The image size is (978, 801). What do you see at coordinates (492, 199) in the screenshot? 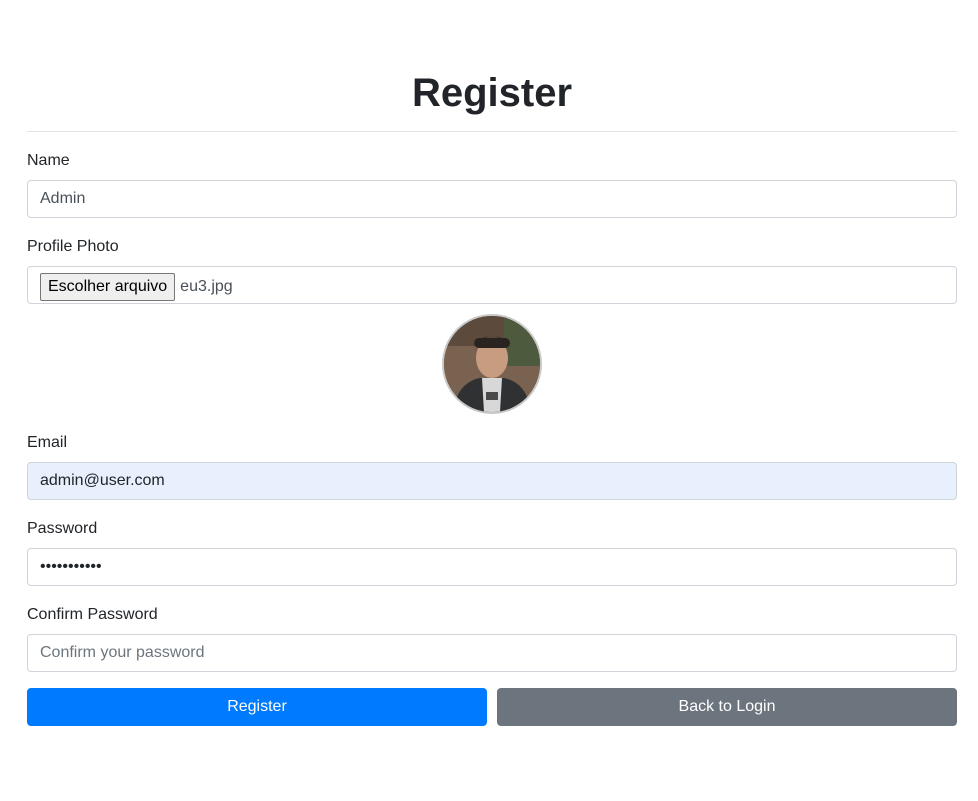
I see `name-input` at bounding box center [492, 199].